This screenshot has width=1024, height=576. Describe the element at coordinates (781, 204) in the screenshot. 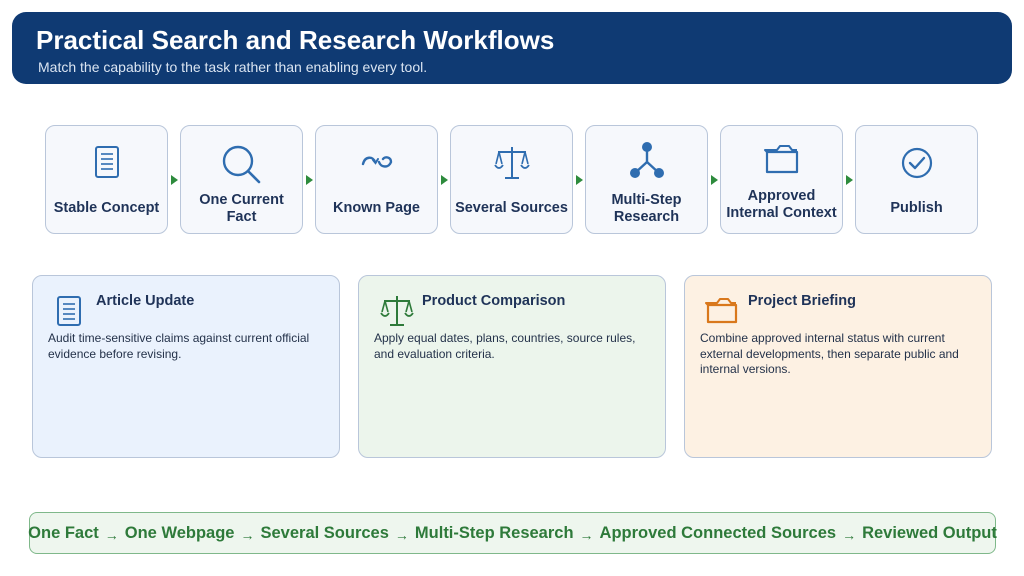

I see `step-label: Approved Internal Context` at that location.